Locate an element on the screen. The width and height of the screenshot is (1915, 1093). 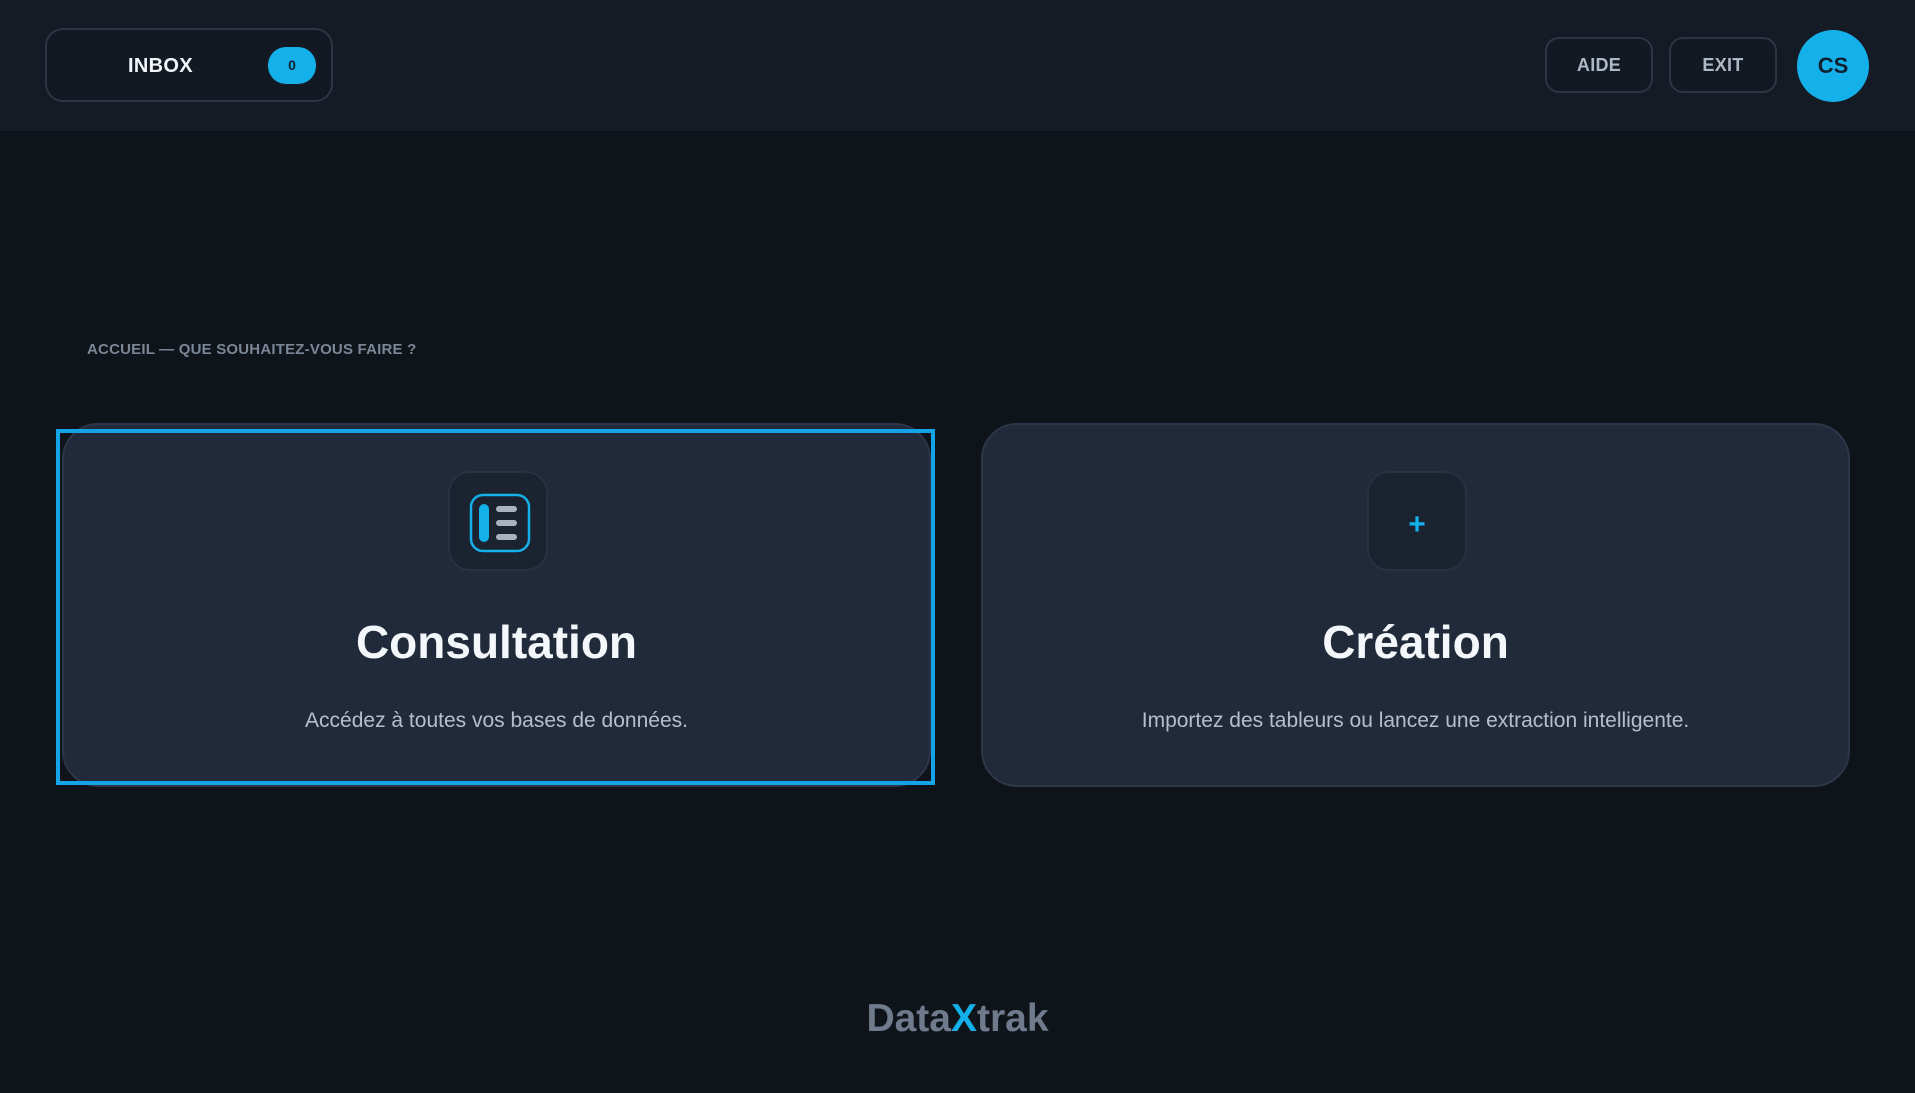
top-bar: INBOX 0 AIDE EXIT CS is located at coordinates (957, 65).